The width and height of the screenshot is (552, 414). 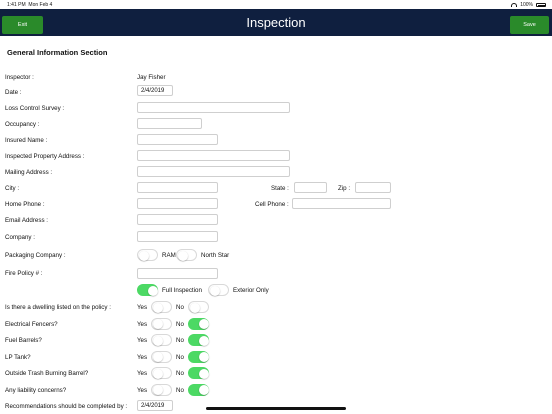 I want to click on full-inspection-label: Full Inspection, so click(x=182, y=290).